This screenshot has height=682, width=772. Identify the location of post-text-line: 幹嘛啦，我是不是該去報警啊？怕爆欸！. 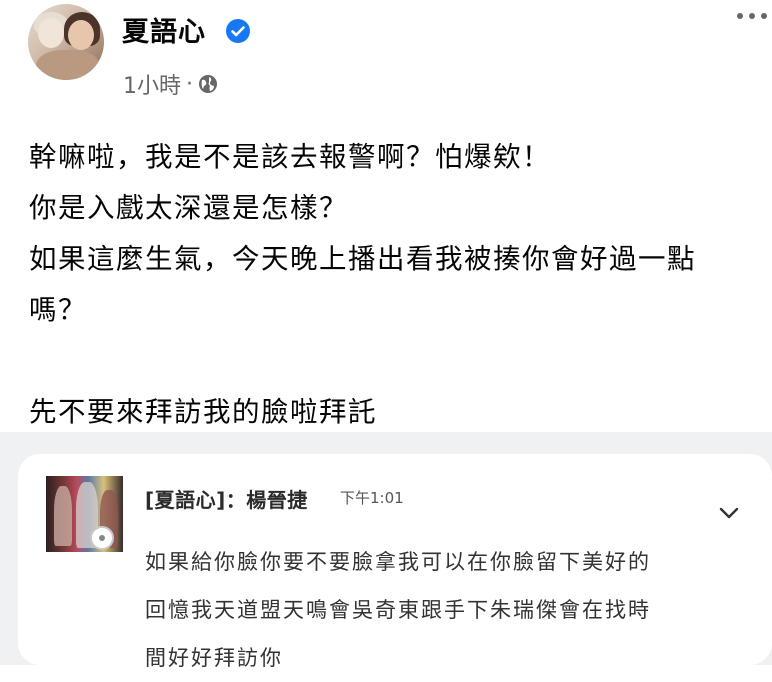
(290, 157).